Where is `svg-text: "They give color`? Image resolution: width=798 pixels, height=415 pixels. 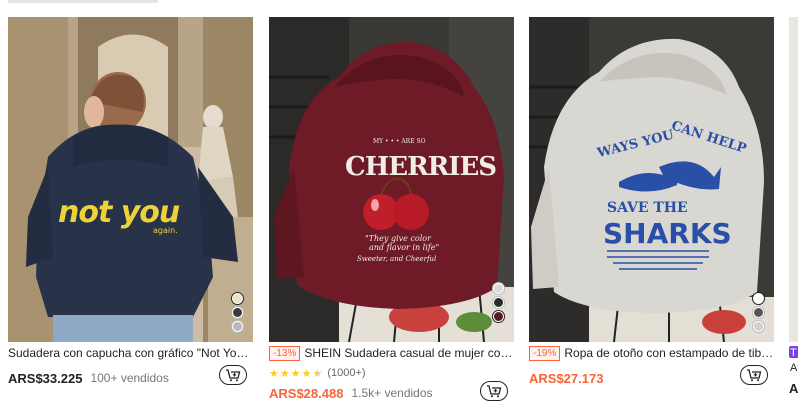
svg-text: "They give color is located at coordinates (398, 238).